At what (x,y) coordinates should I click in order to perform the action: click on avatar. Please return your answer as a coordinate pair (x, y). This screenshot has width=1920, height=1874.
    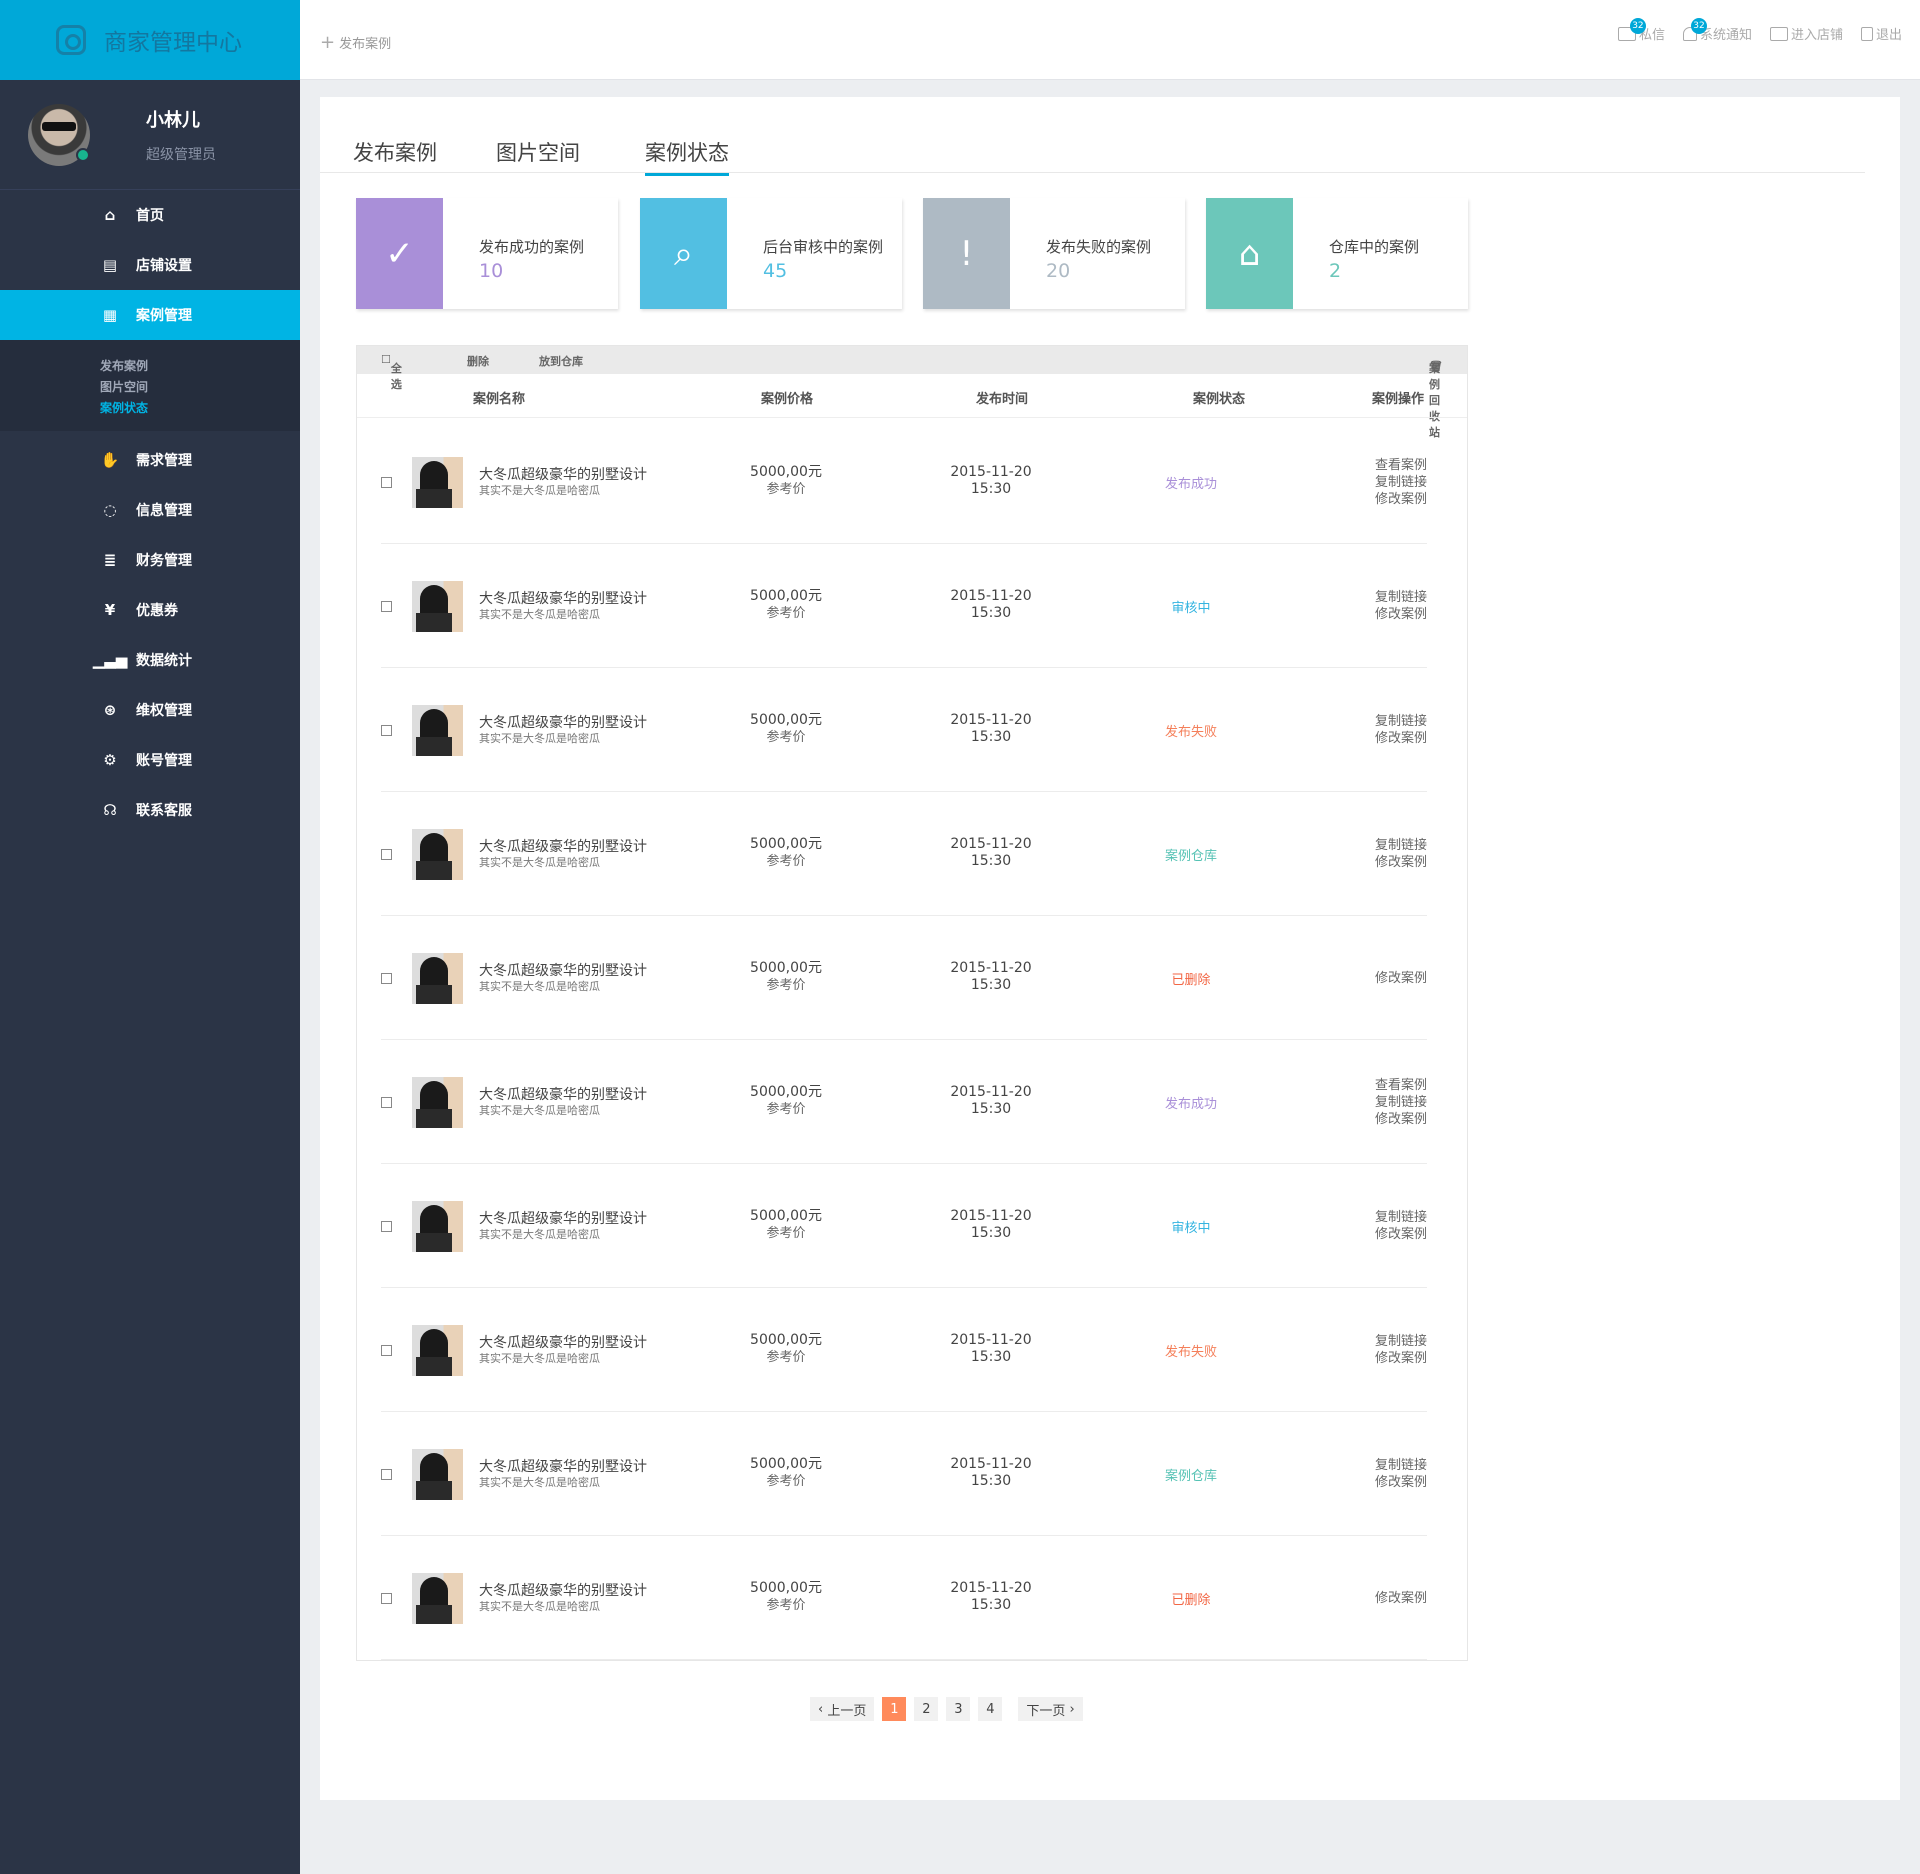
    Looking at the image, I should click on (59, 134).